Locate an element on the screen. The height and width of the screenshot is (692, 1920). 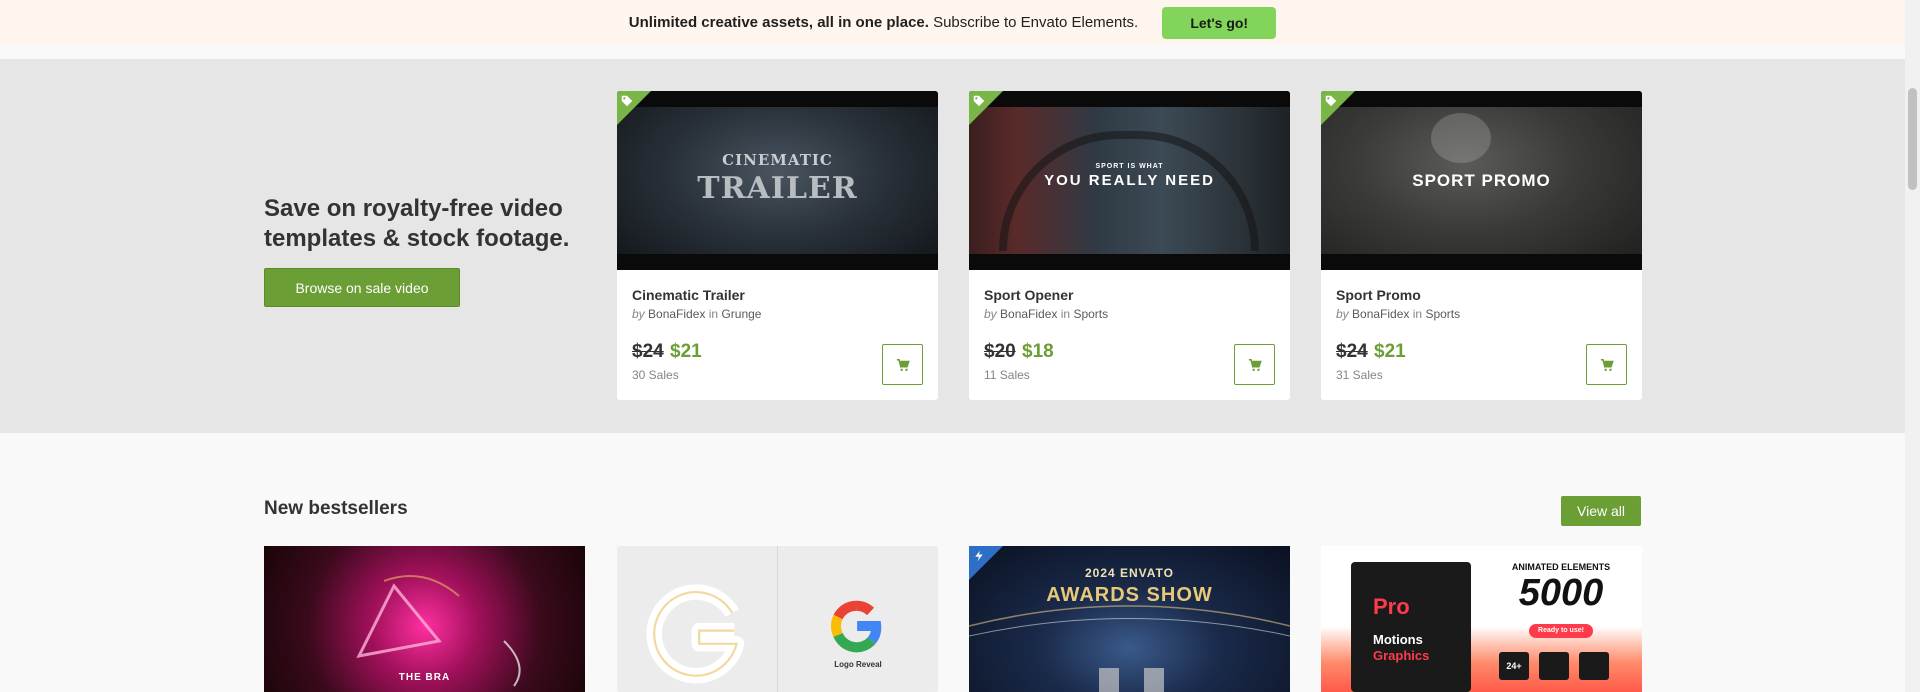
thumb-text: Graphics is located at coordinates (1401, 655).